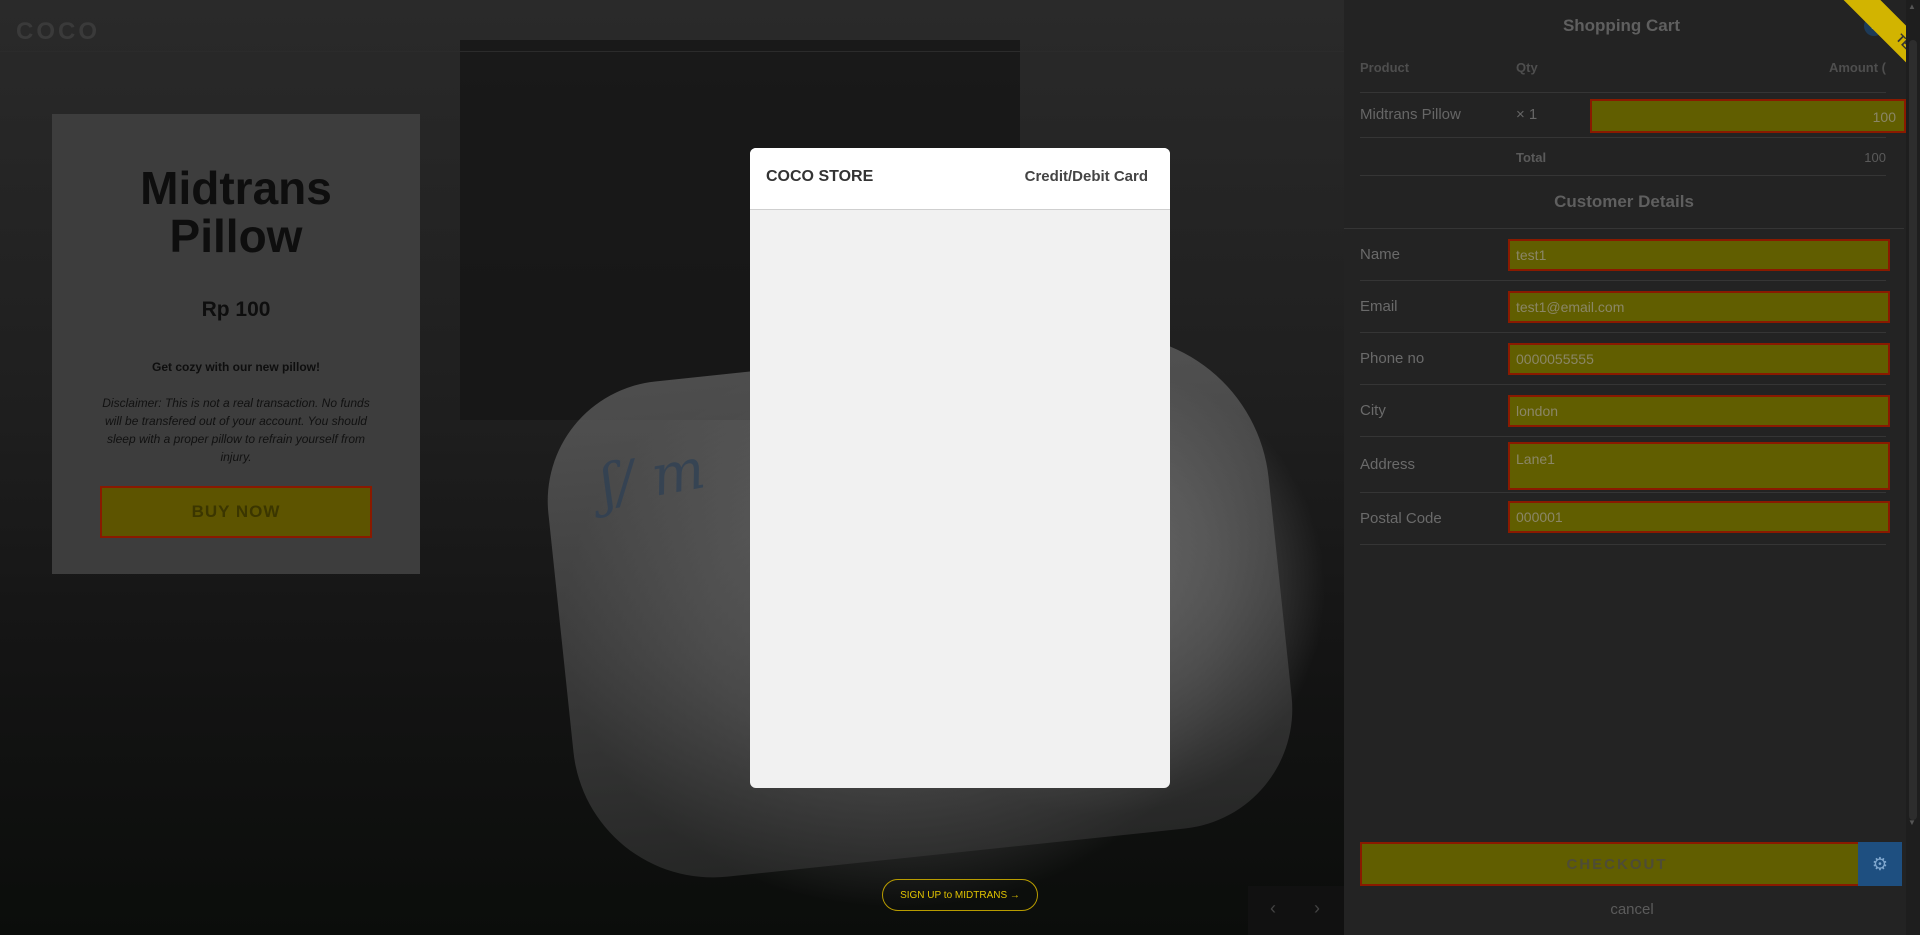 The image size is (1920, 935). I want to click on name-label: Name, so click(1380, 254).